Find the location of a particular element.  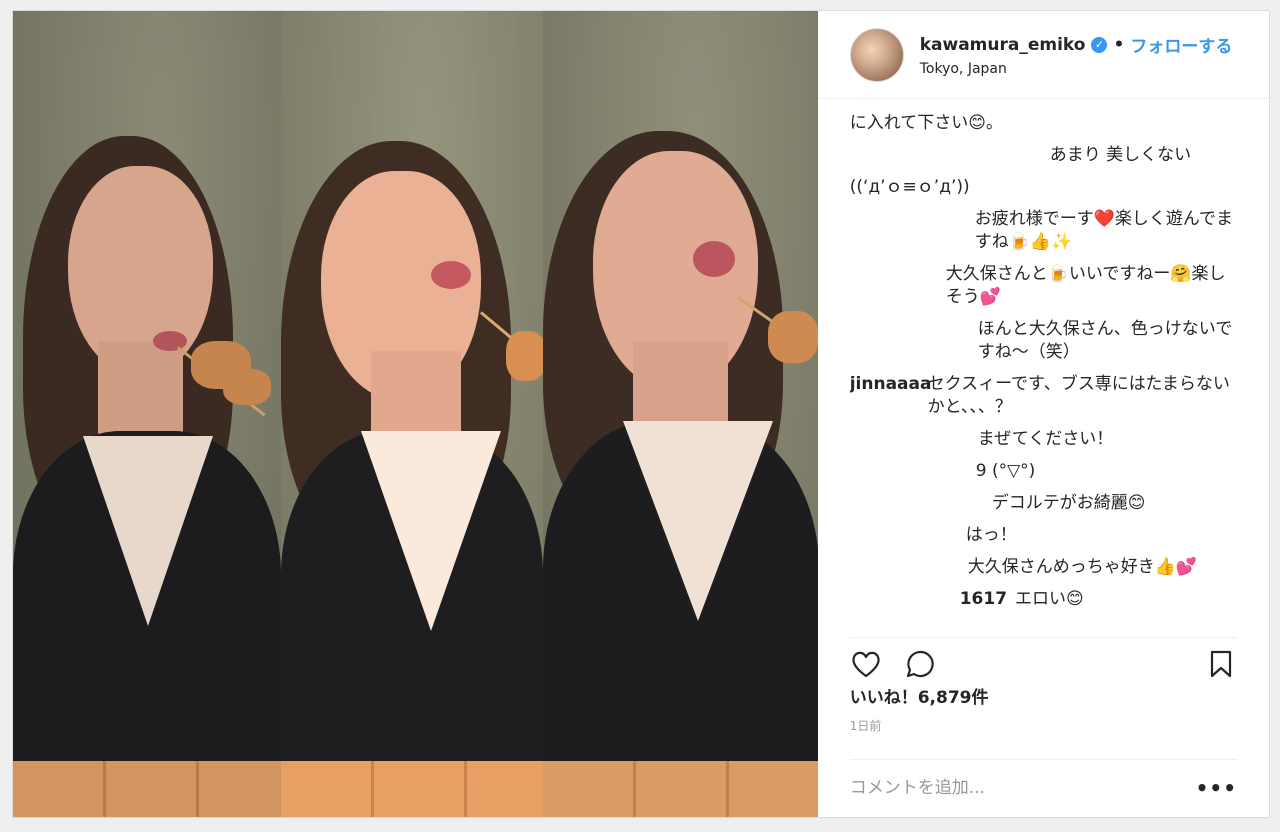

heart-icon is located at coordinates (866, 664).